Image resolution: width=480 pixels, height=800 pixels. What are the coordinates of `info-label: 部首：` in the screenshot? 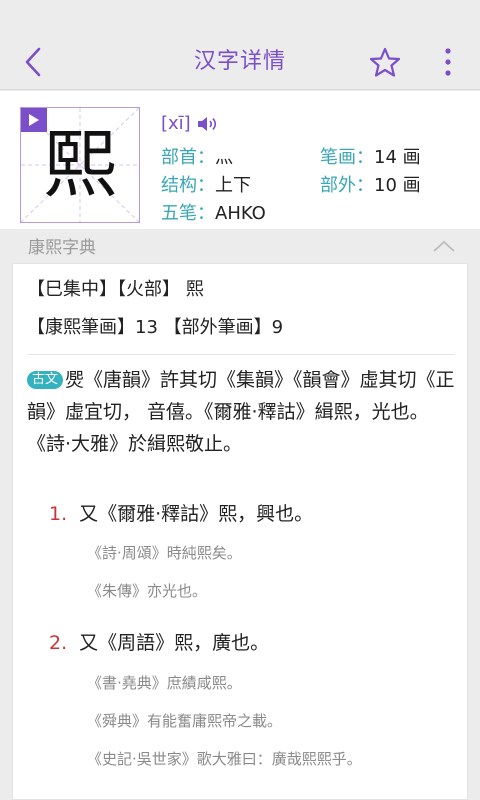 It's located at (188, 157).